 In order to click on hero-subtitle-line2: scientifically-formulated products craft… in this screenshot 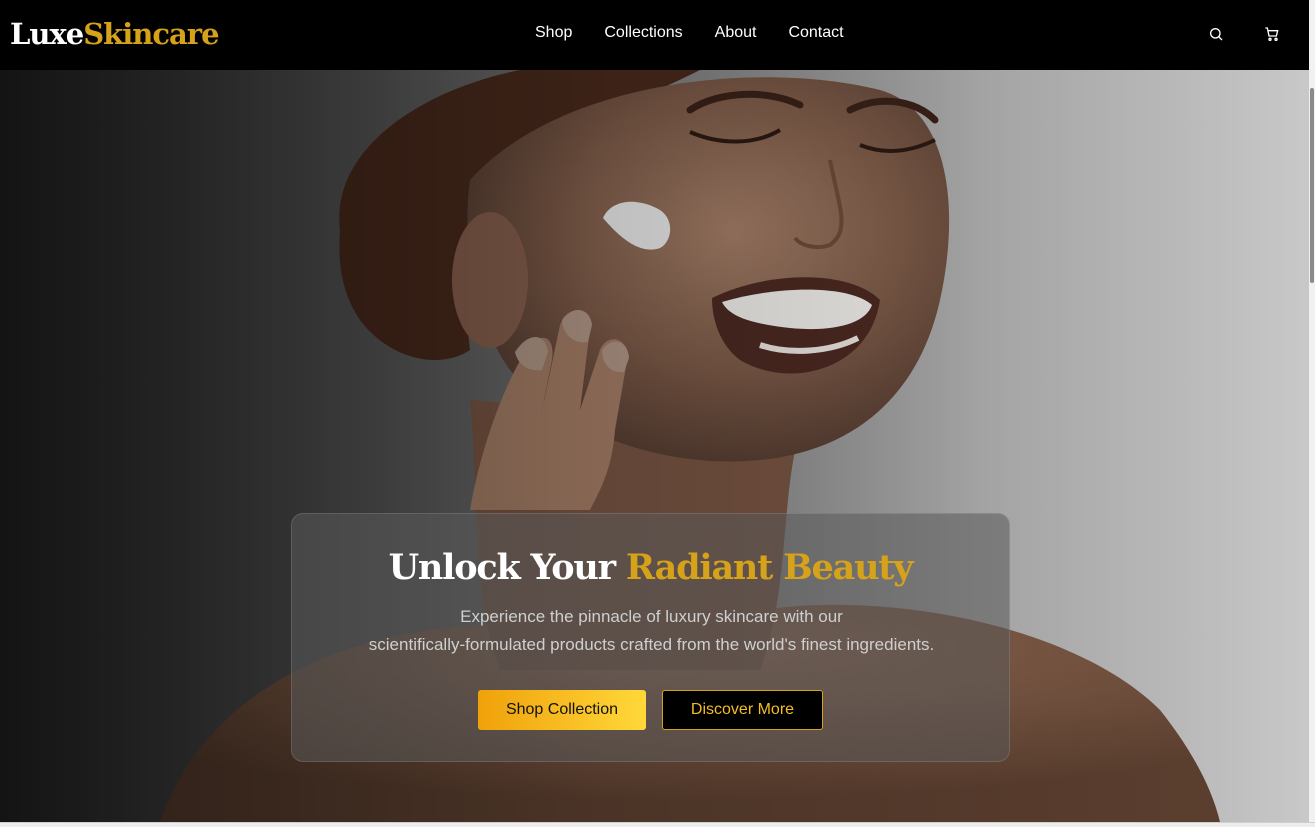, I will do `click(651, 644)`.